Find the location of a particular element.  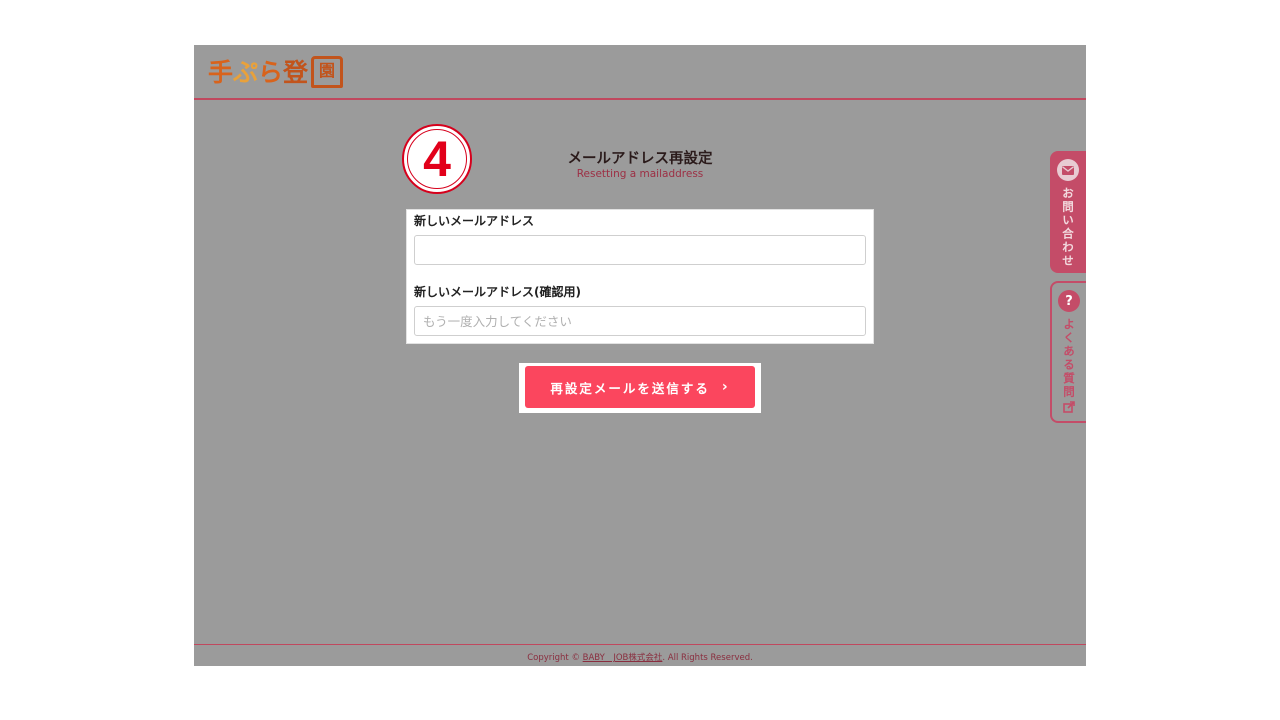

confirm-email-label: 新しいメールアドレス(確認用) is located at coordinates (497, 292).